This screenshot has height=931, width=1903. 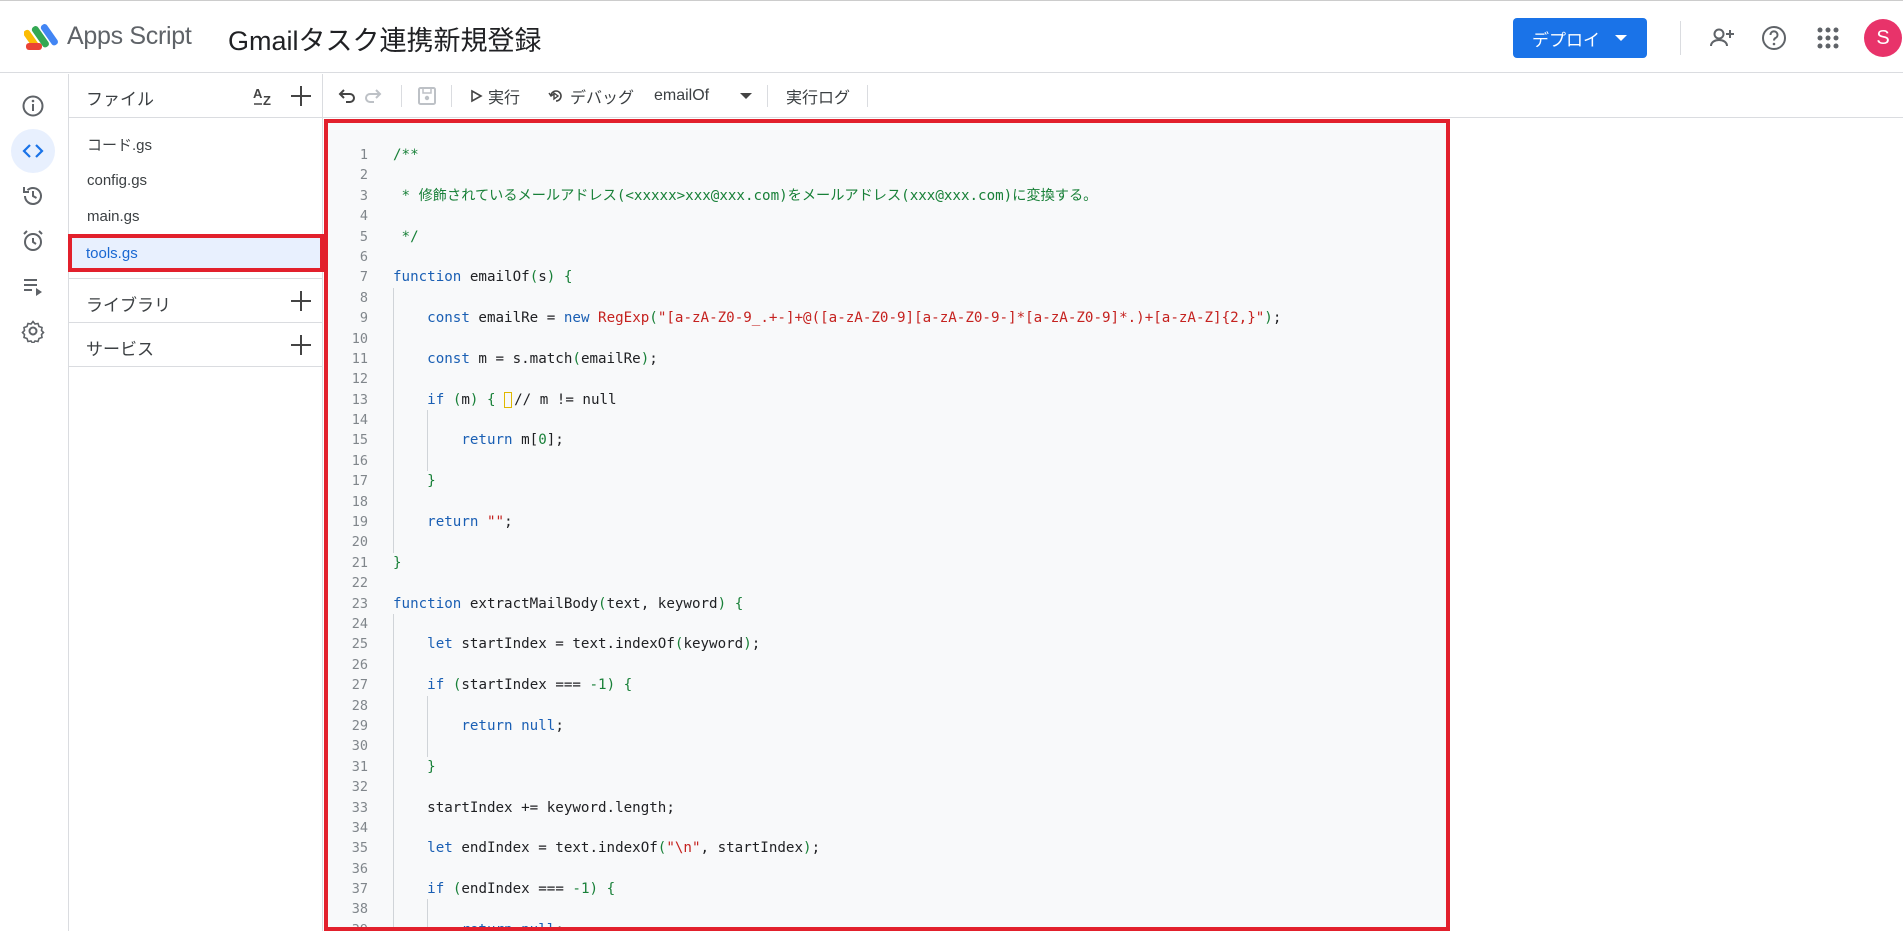 I want to click on code-line: 17 }, so click(x=887, y=481).